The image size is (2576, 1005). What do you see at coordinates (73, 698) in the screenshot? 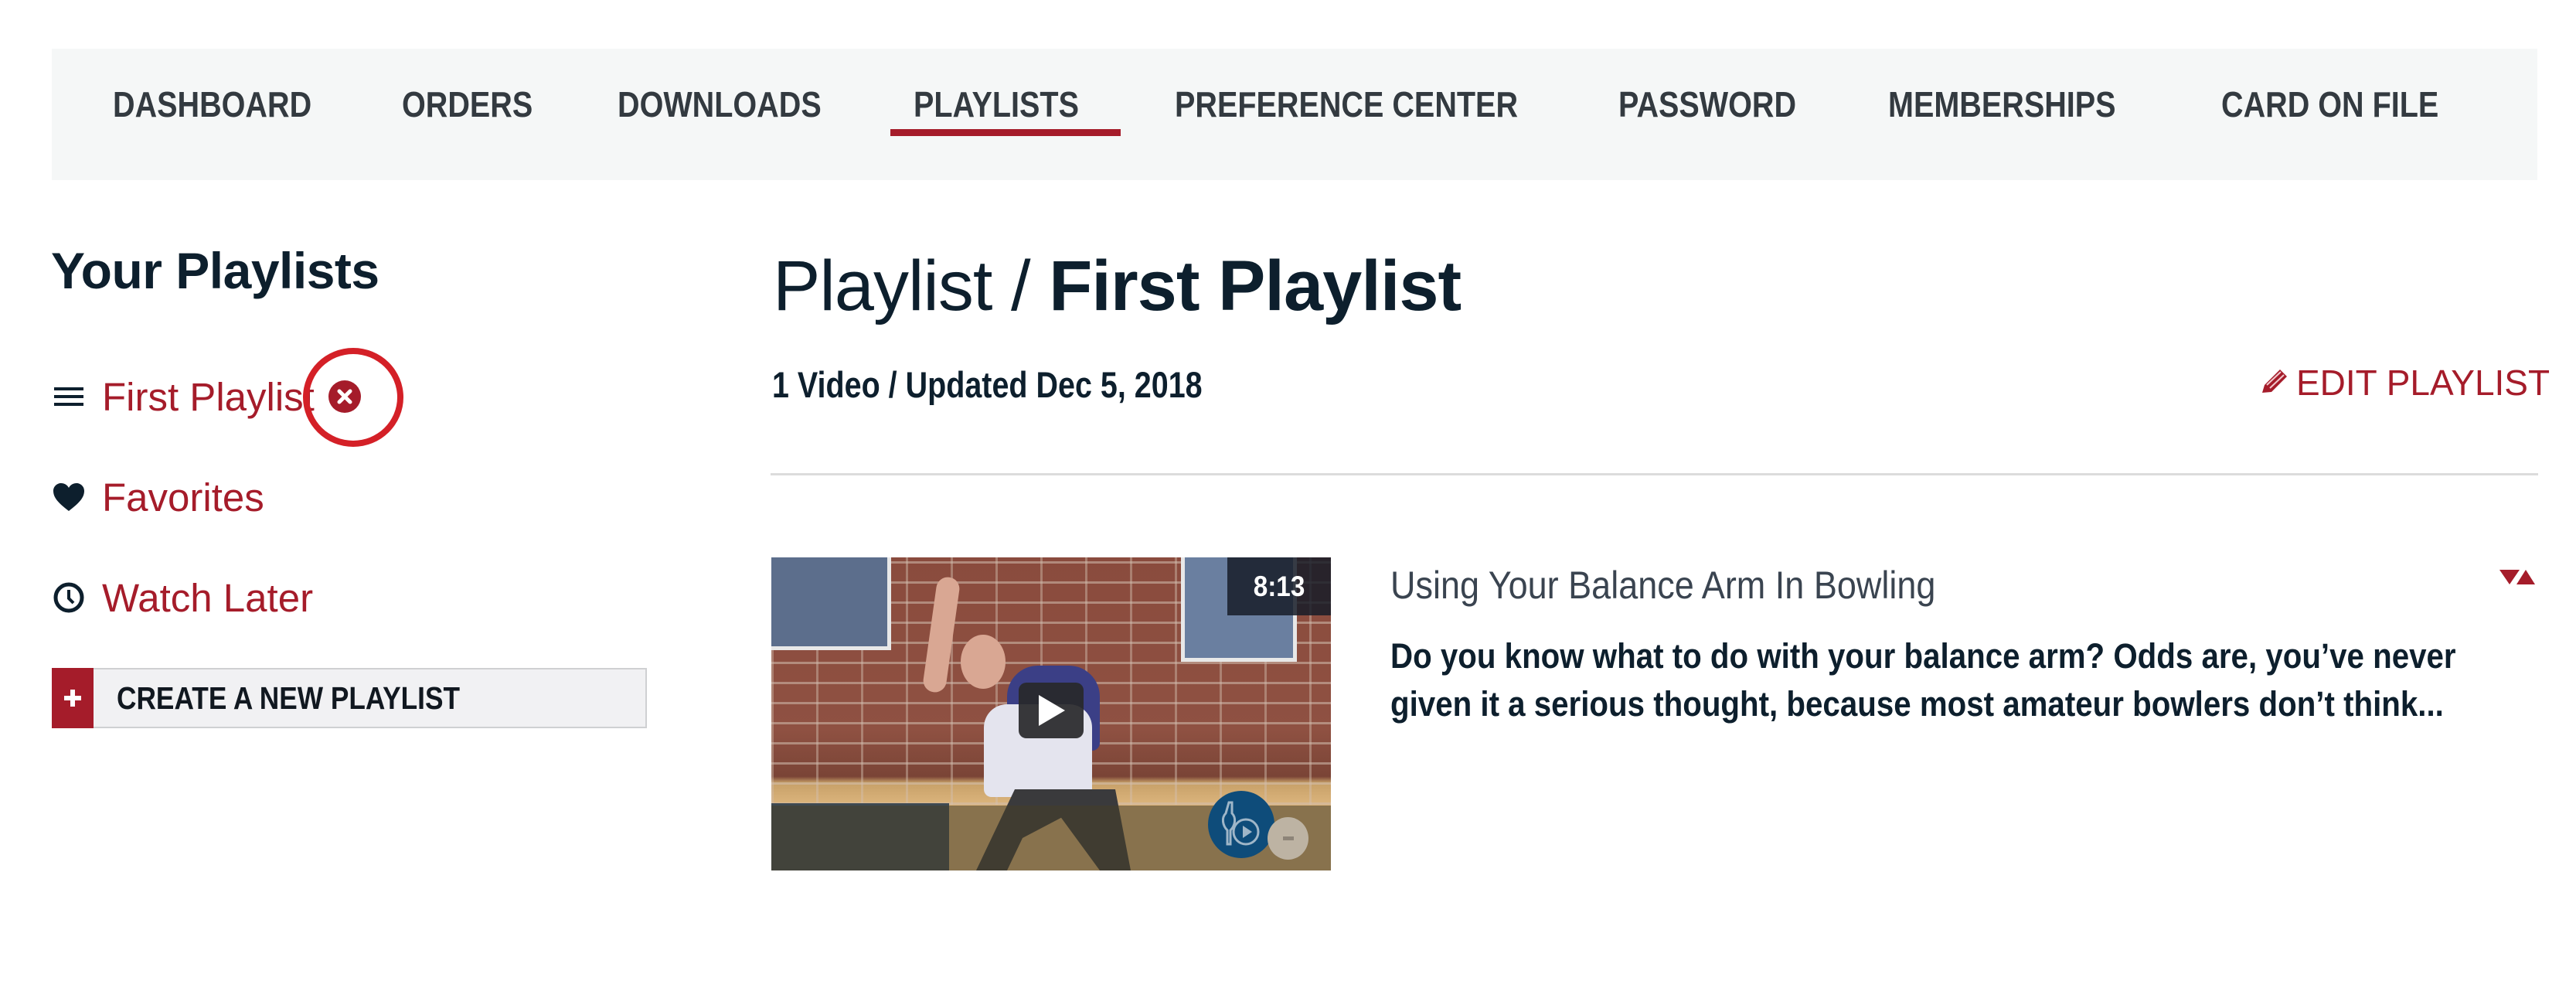
I see `plus-icon` at bounding box center [73, 698].